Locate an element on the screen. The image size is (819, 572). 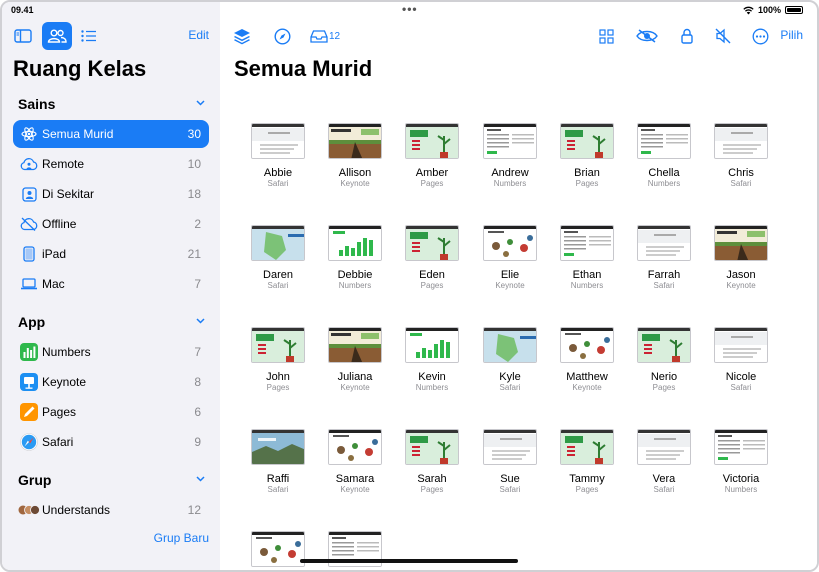
student-tile: Sue Safari is located at coordinates (510, 462).